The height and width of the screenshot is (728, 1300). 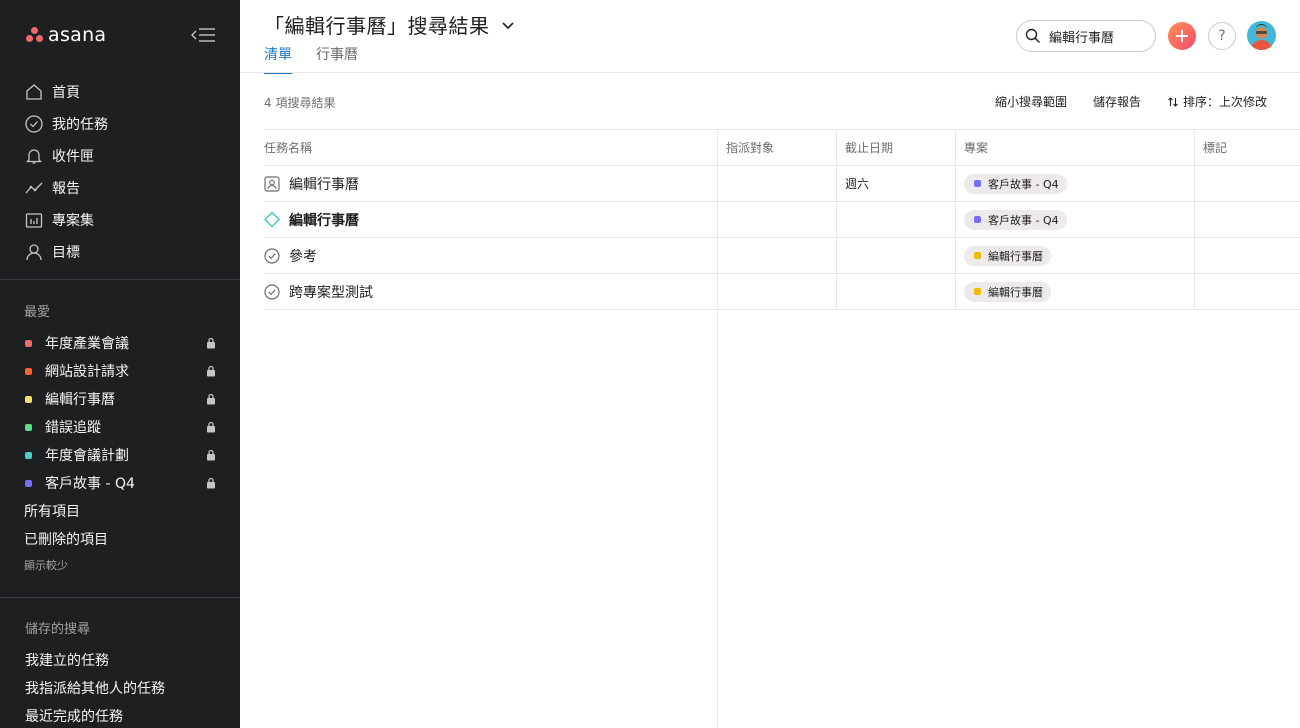 I want to click on favorite-item: 錯誤追蹤, so click(x=120, y=427).